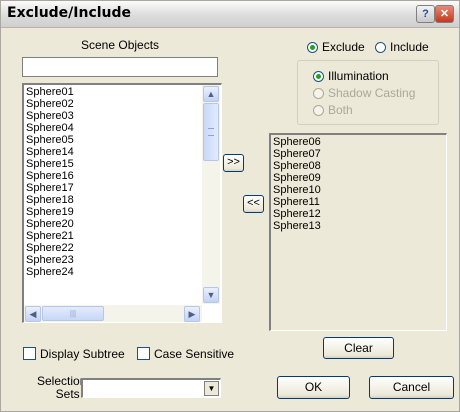 This screenshot has height=412, width=460. I want to click on add-to-exclude-button: >>, so click(233, 163).